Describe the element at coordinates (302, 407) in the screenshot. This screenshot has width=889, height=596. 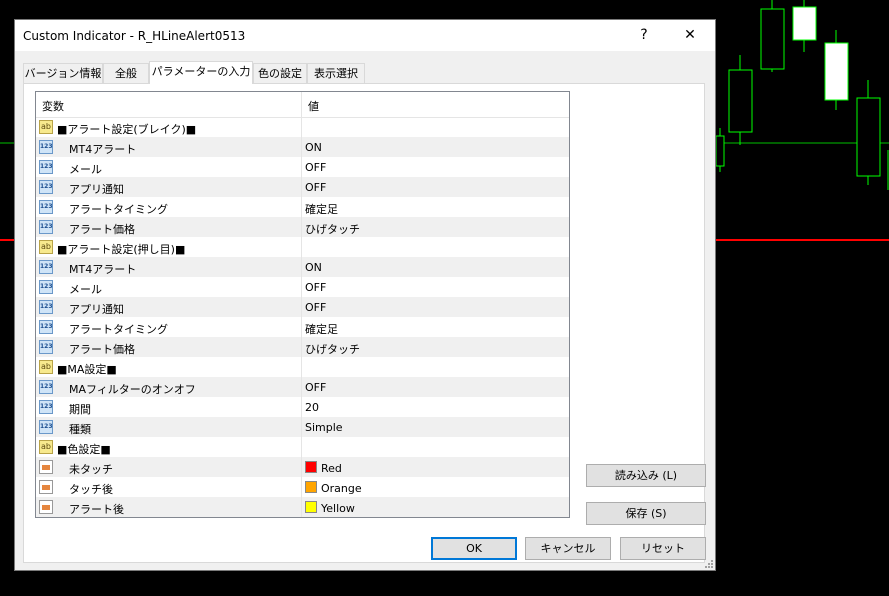
I see `table-row: 123 期間 20` at that location.